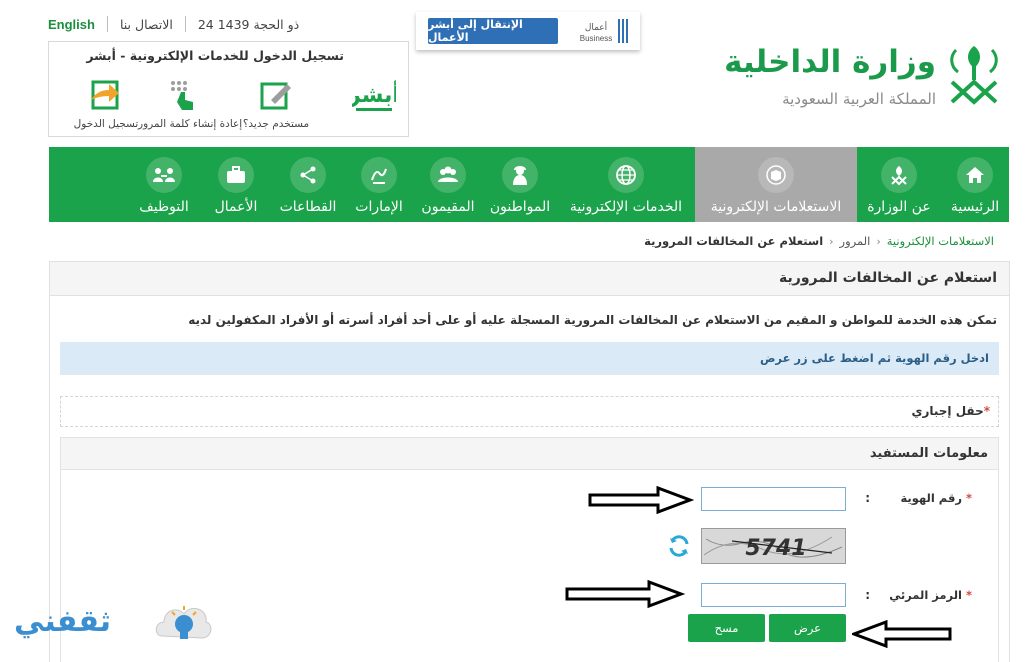  Describe the element at coordinates (596, 27) in the screenshot. I see `business-logo-ar: أعمال` at that location.